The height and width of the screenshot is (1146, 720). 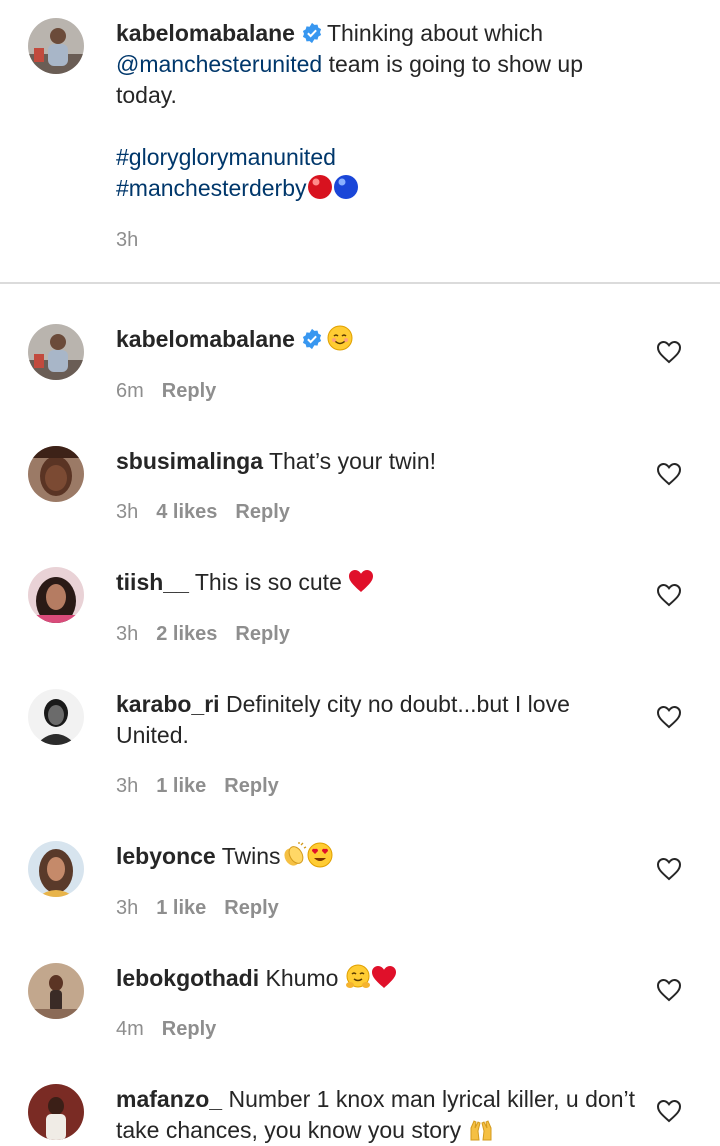 What do you see at coordinates (152, 582) in the screenshot?
I see `comment-username: tiish__` at bounding box center [152, 582].